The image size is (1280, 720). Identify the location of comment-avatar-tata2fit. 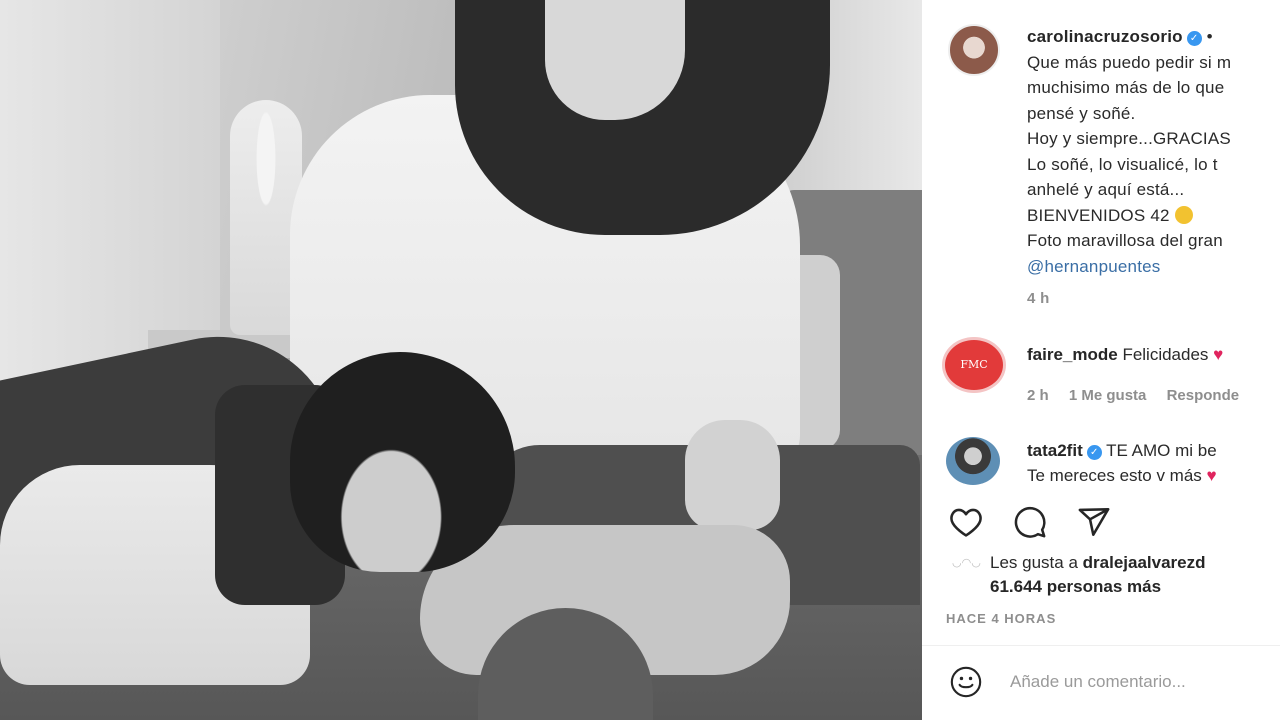
(973, 461).